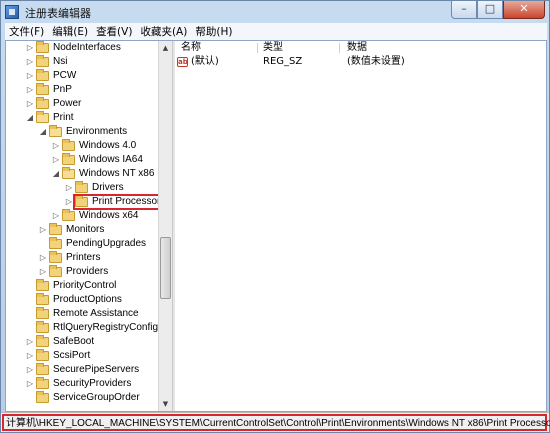 Image resolution: width=550 pixels, height=433 pixels. What do you see at coordinates (74, 341) in the screenshot?
I see `tree-node-label: SafeBoot` at bounding box center [74, 341].